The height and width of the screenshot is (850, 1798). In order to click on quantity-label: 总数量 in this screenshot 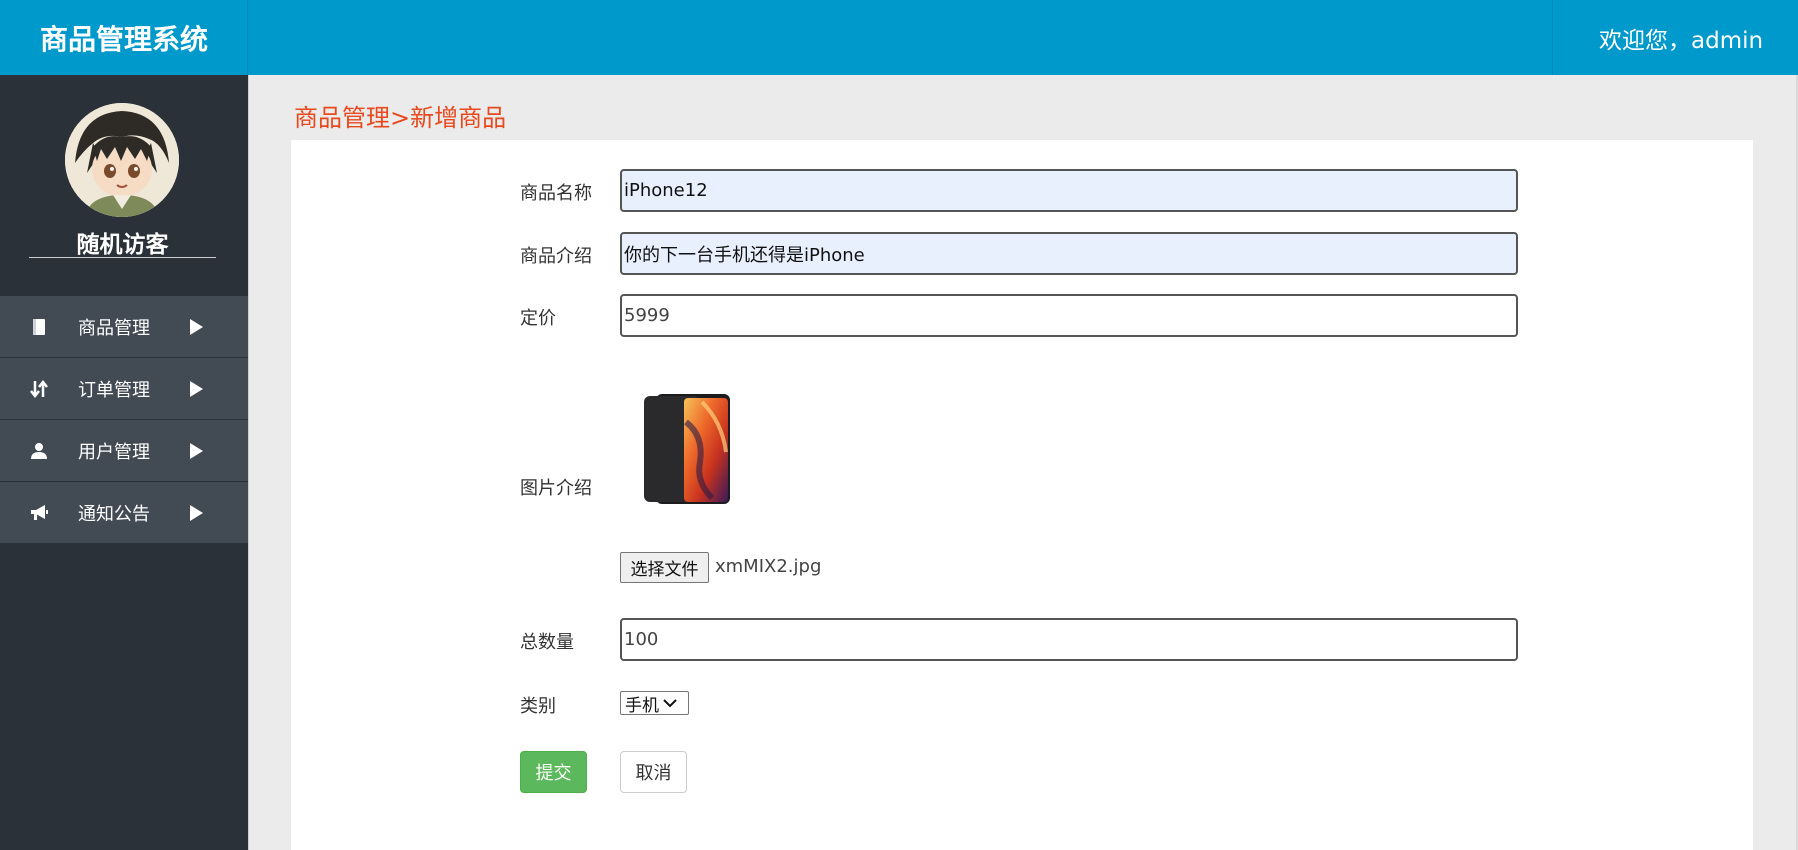, I will do `click(547, 642)`.